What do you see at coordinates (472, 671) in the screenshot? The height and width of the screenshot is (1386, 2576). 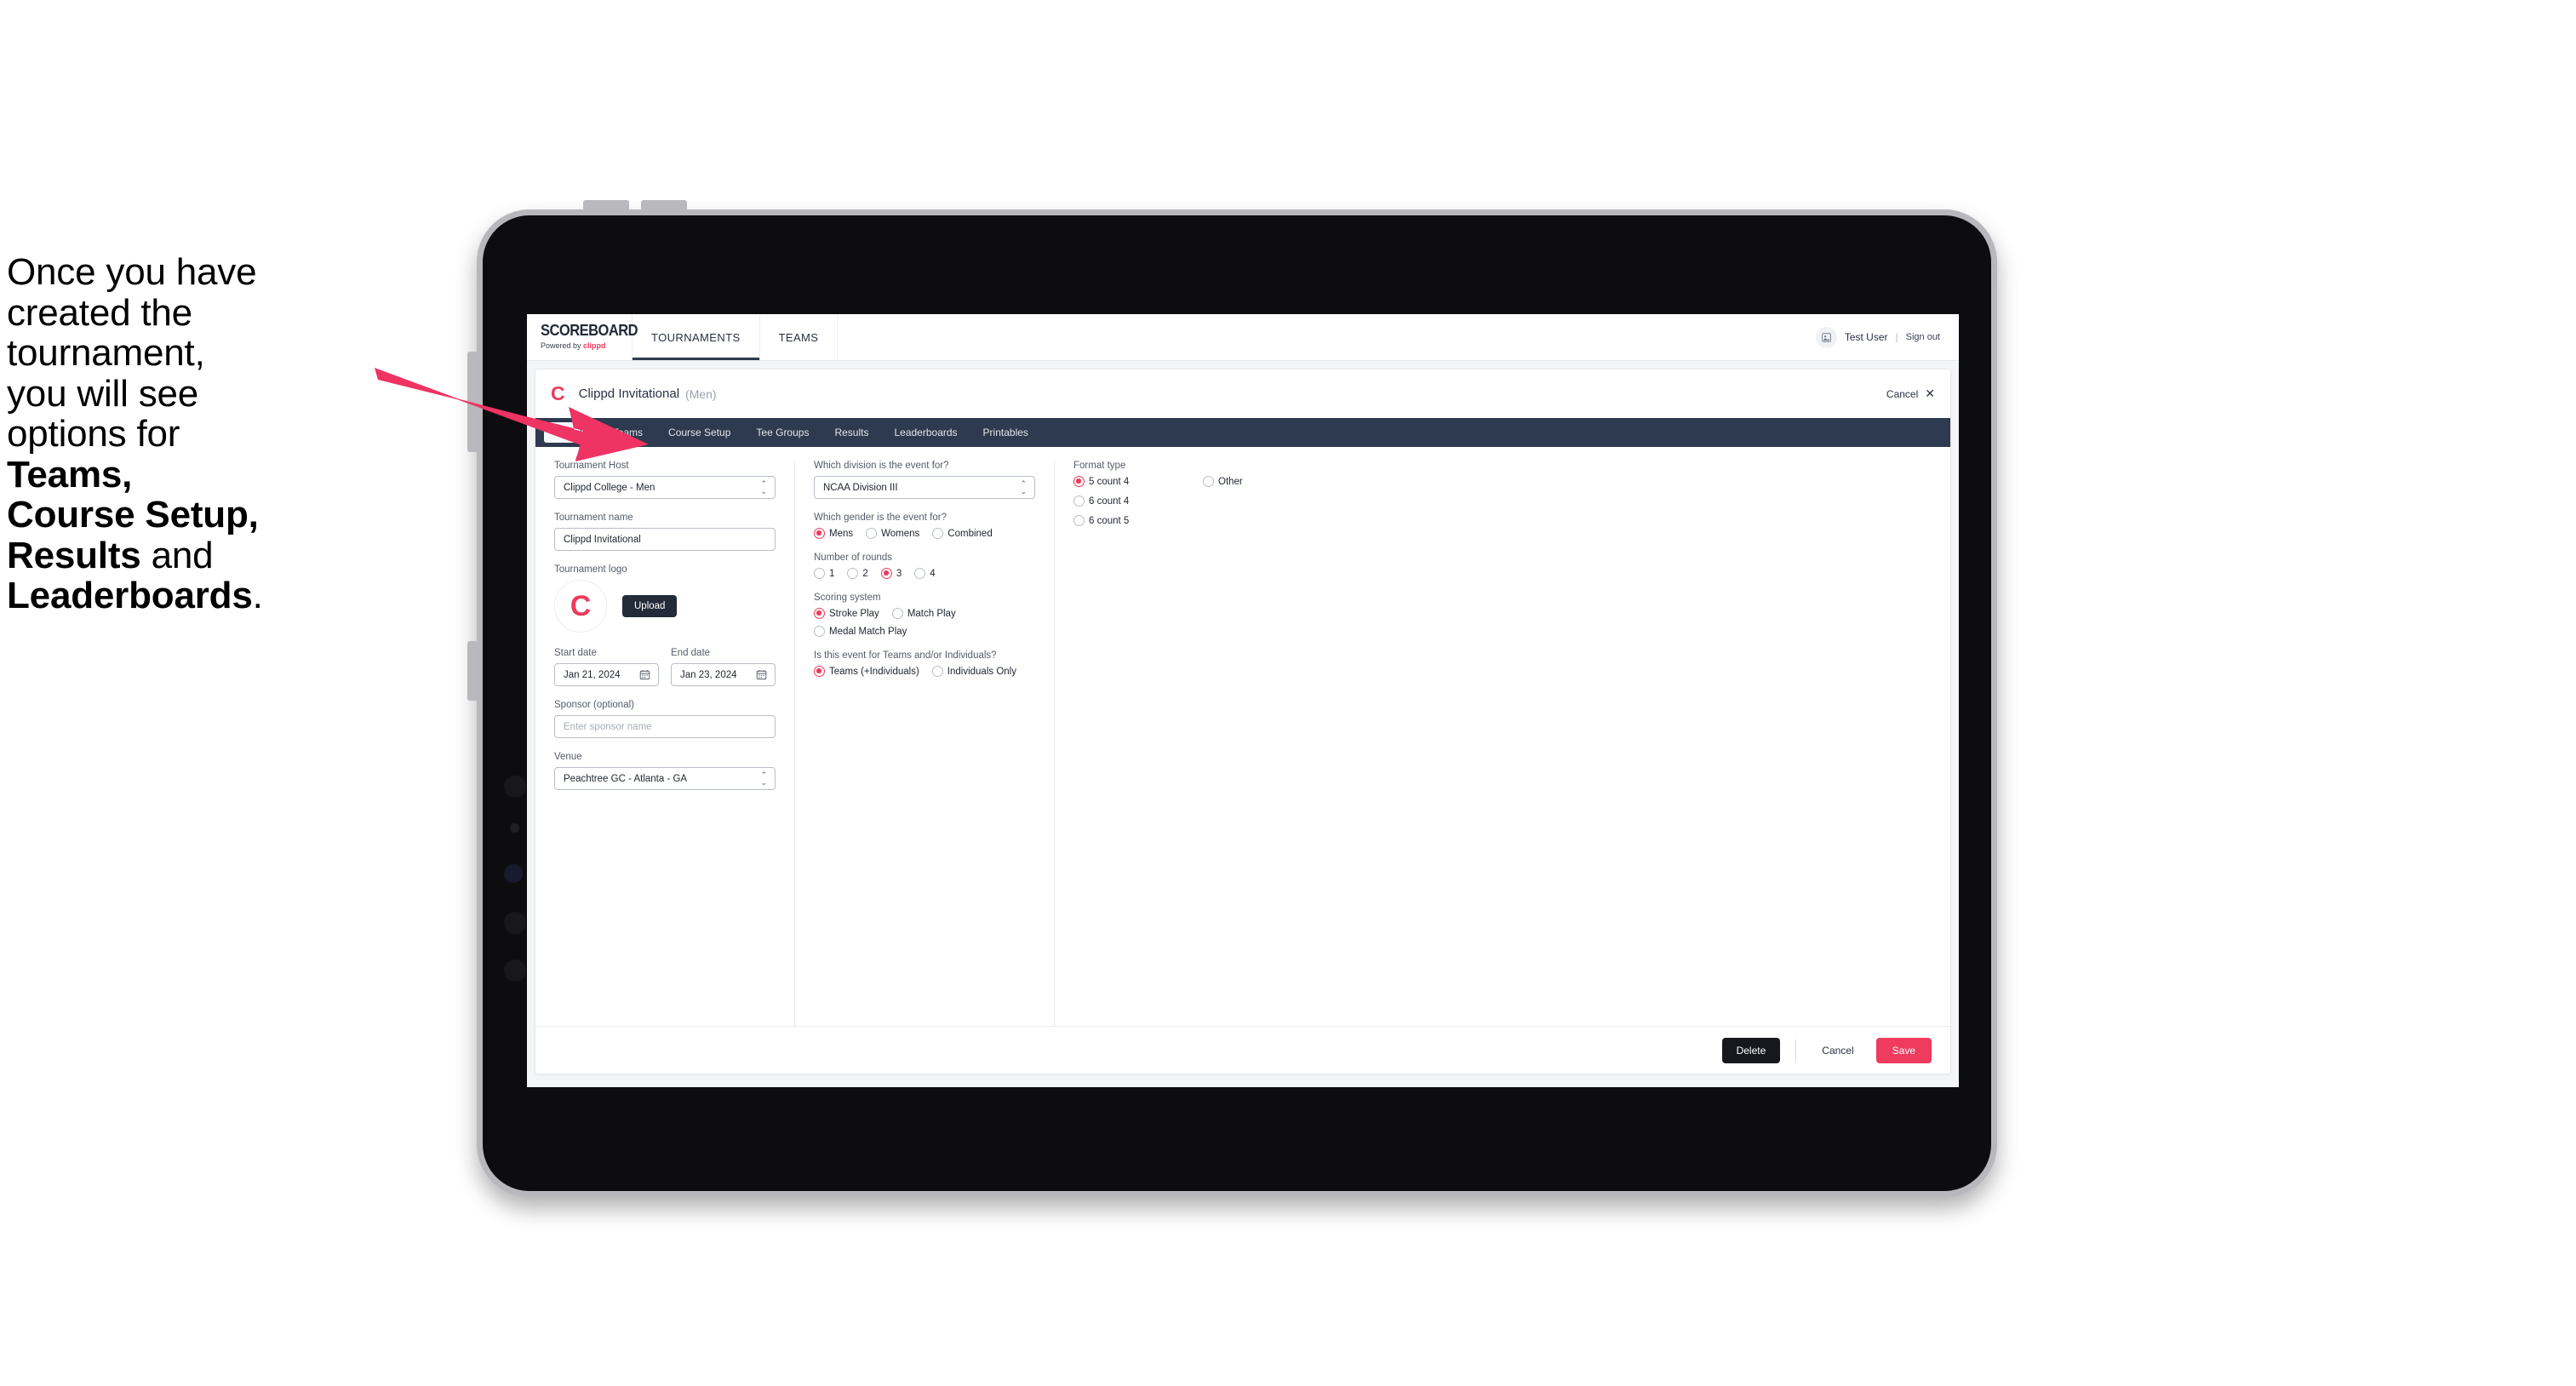 I see `tablet-power-button` at bounding box center [472, 671].